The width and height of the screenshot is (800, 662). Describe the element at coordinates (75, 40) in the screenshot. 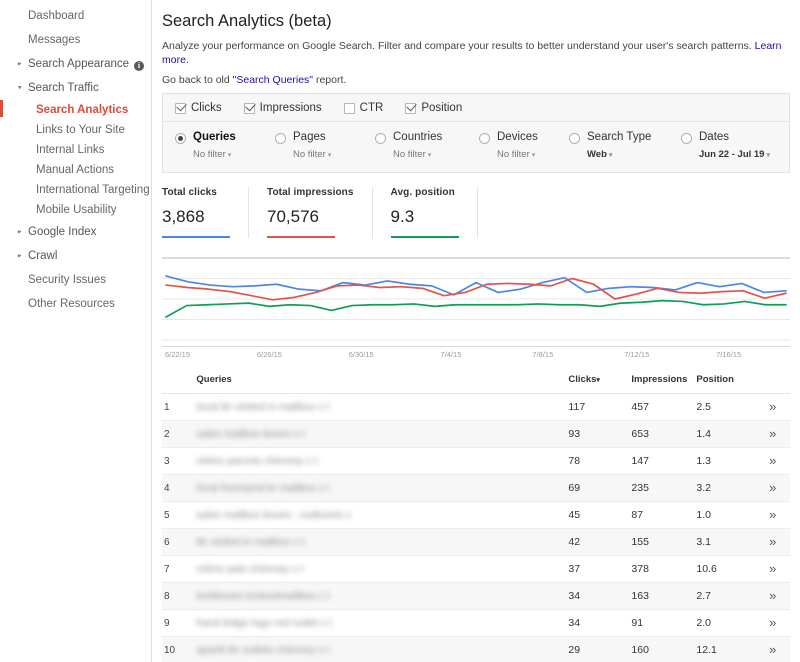

I see `sidebar-item-messages: Messages` at that location.